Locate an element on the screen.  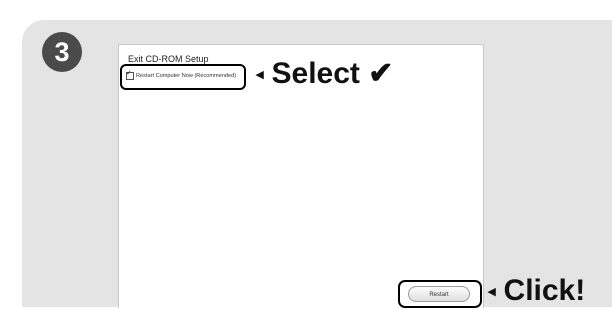
click-callout: ◂ Click! is located at coordinates (536, 291).